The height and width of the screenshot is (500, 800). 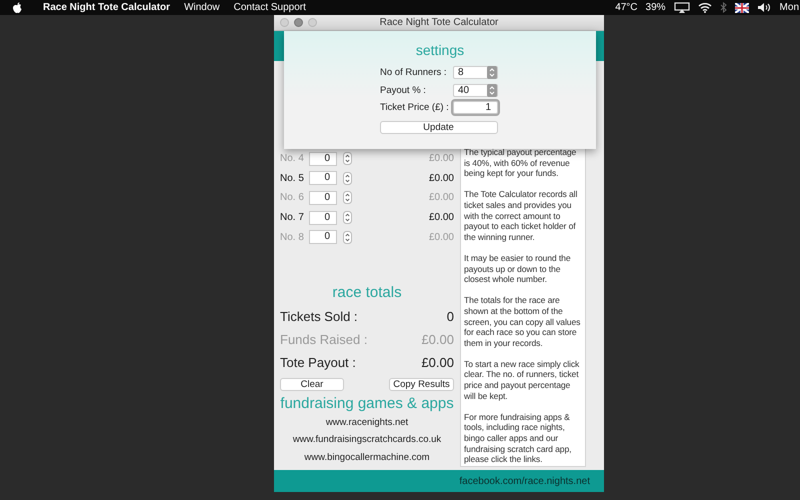 I want to click on stepper-field: 40, so click(x=475, y=90).